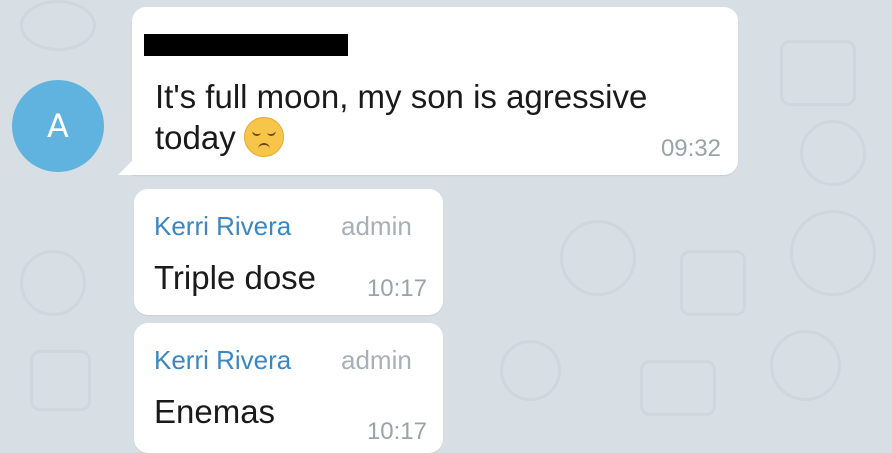  I want to click on avatar-letter: A, so click(58, 126).